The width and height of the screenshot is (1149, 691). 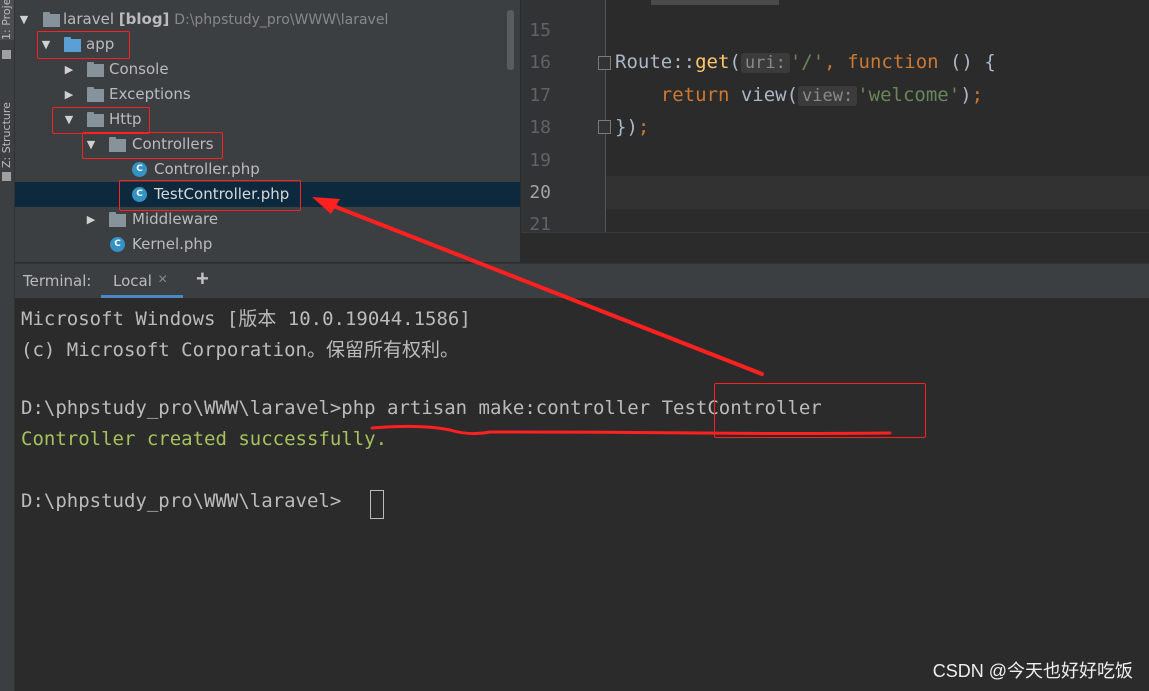 I want to click on annotation-underline, so click(x=631, y=430).